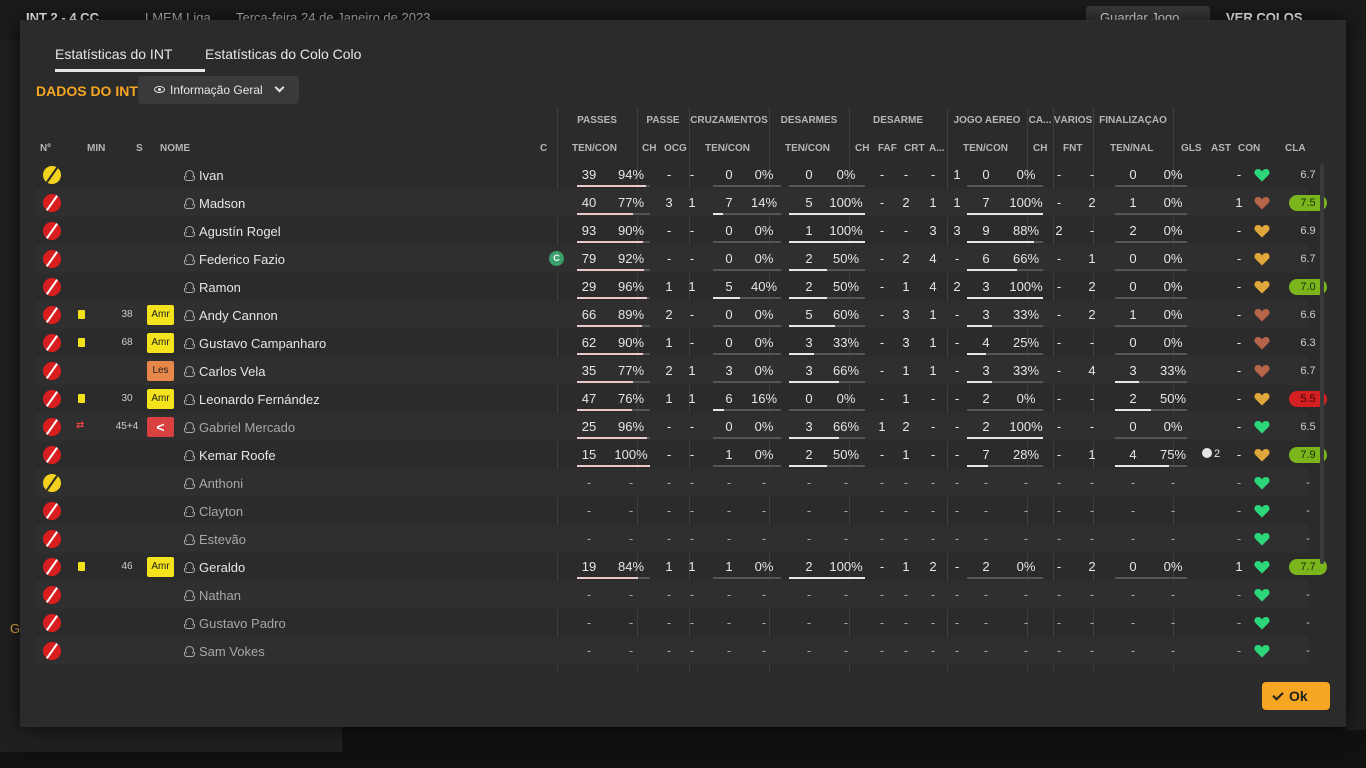 The image size is (1366, 768). What do you see at coordinates (242, 623) in the screenshot?
I see `player-name: Gustavo Padro` at bounding box center [242, 623].